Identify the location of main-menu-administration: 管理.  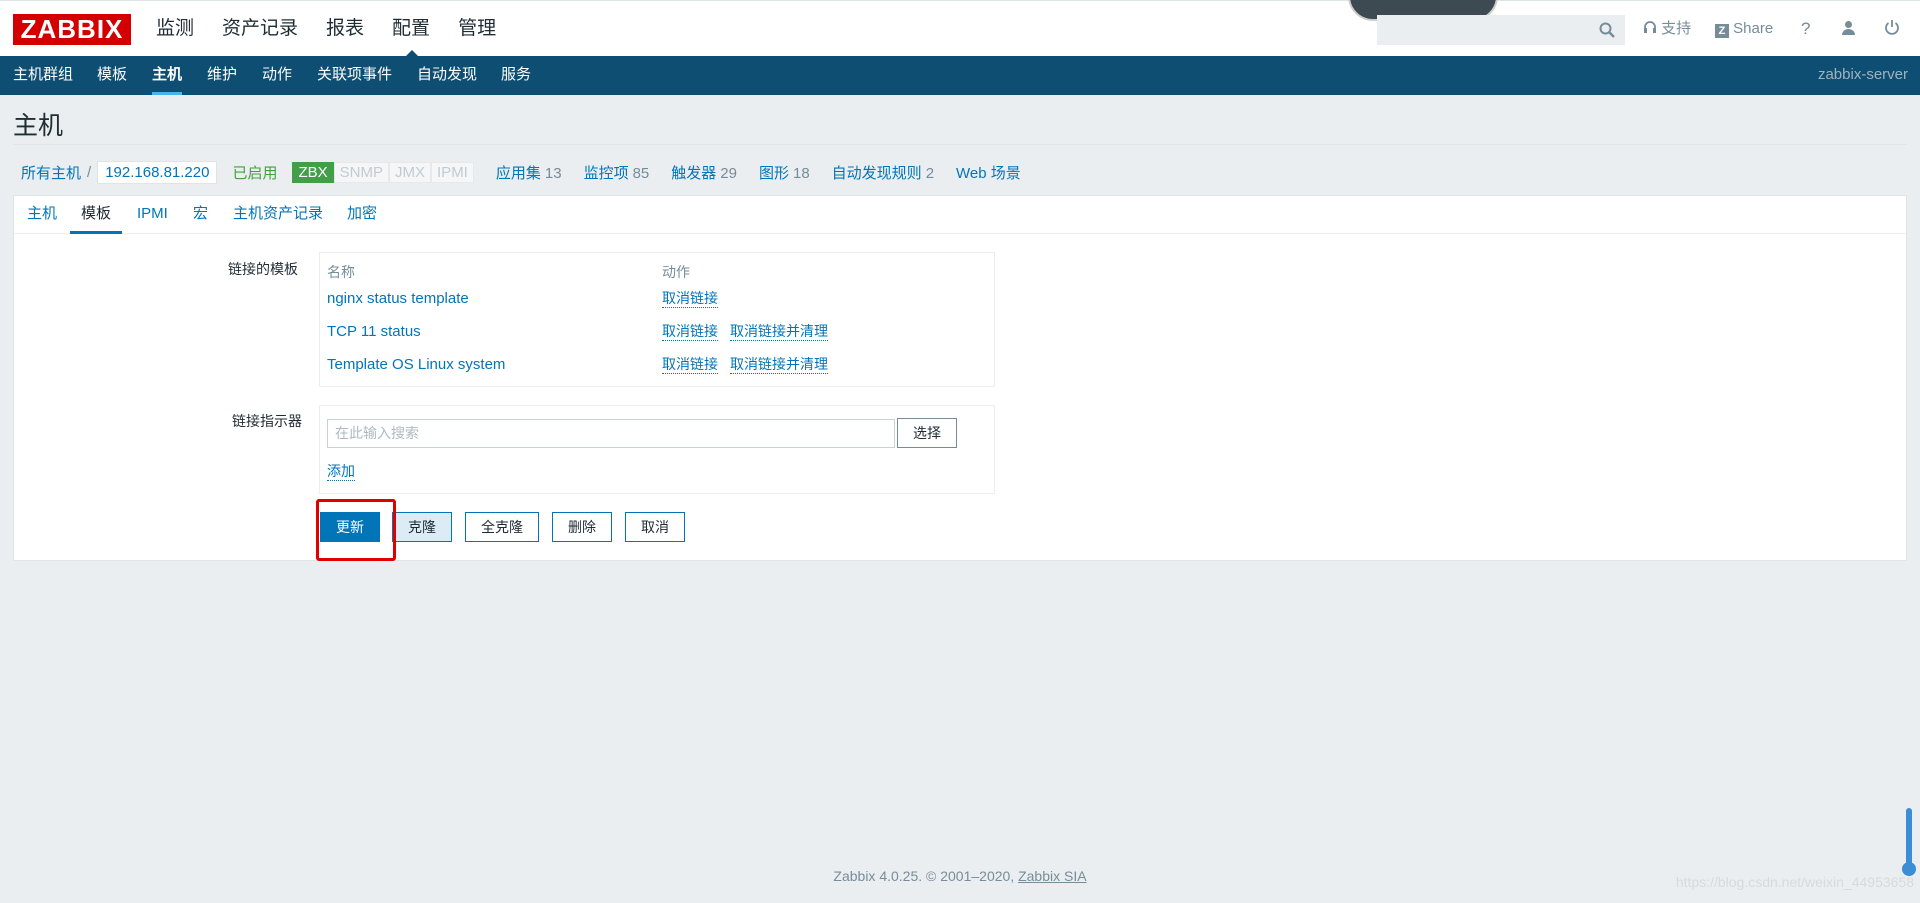
(484, 29).